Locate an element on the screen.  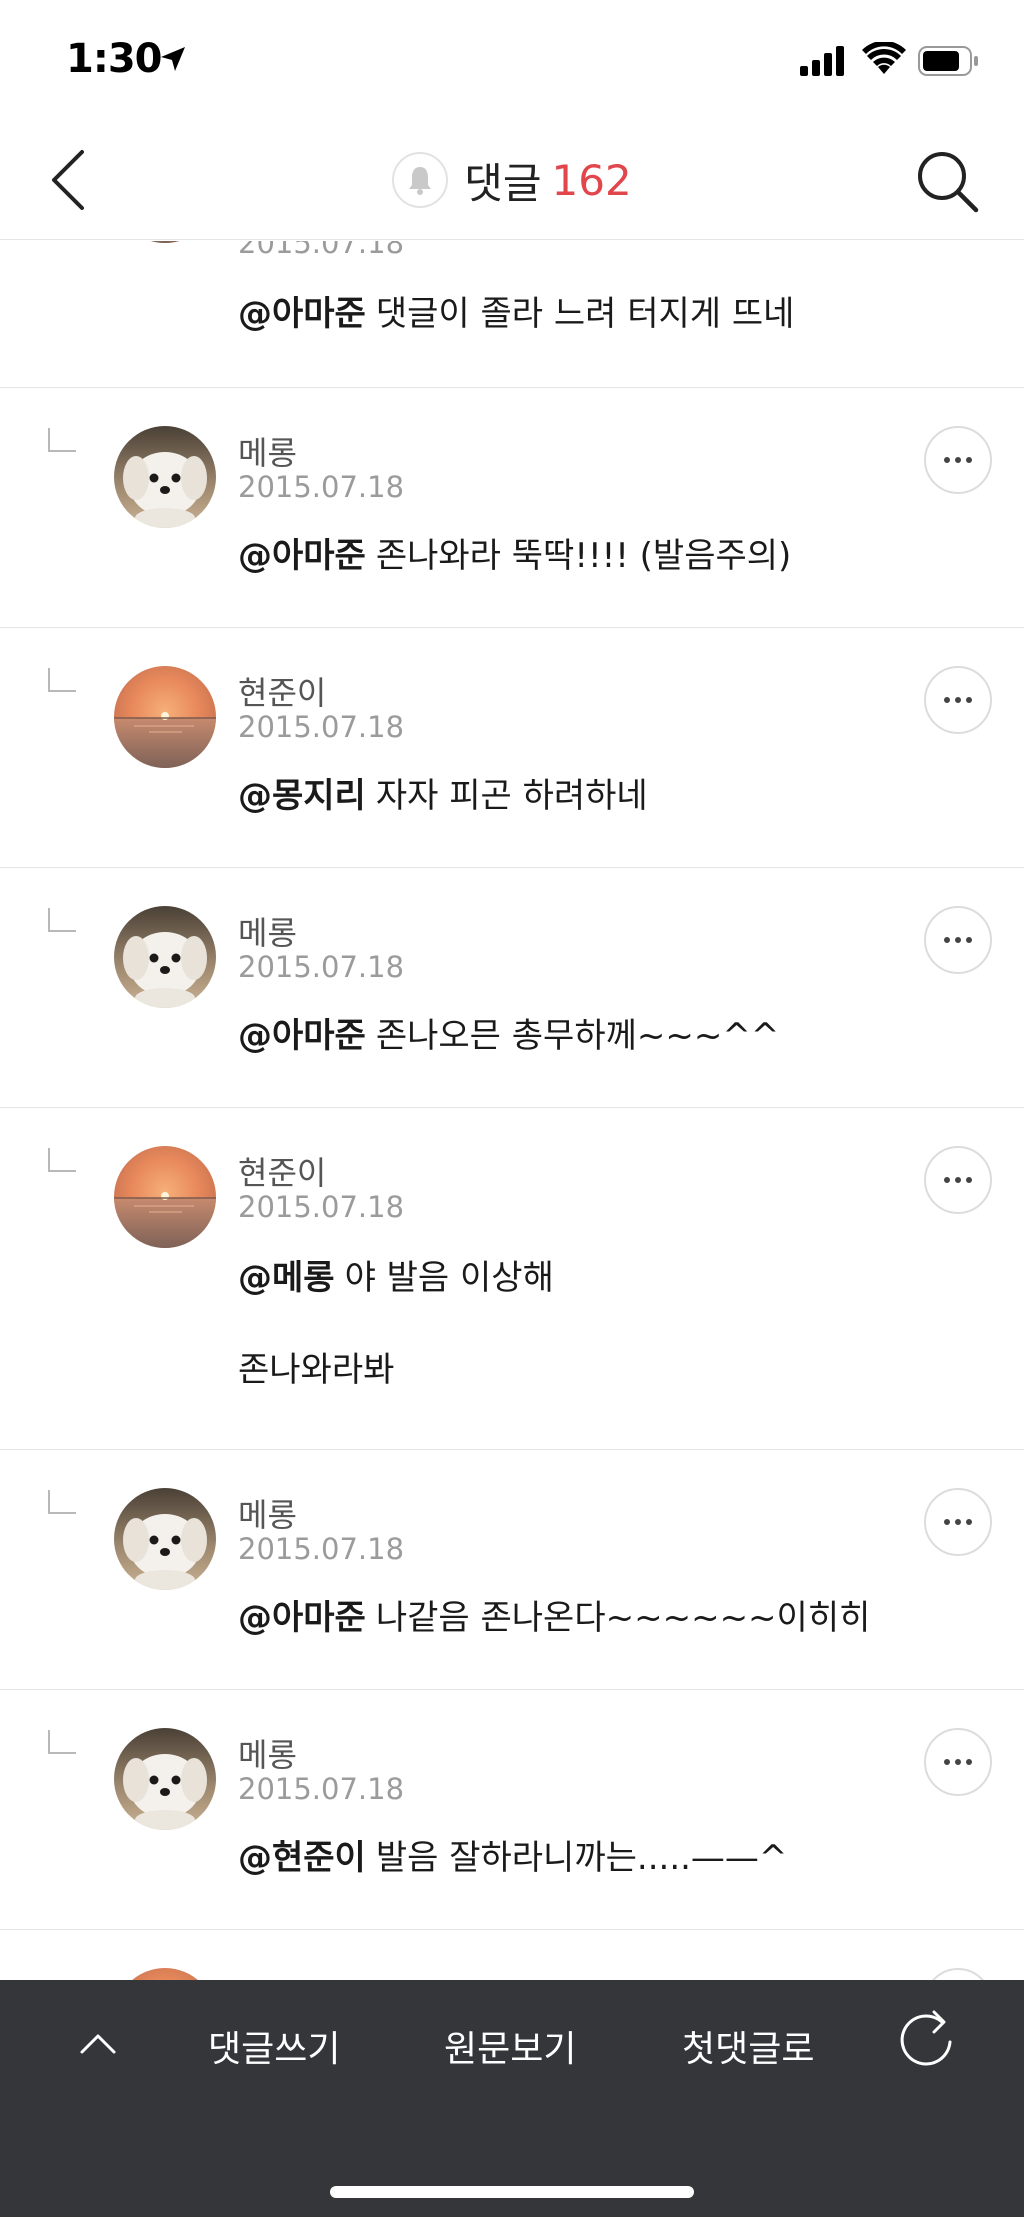
comment-item: 메롱 2015.07.18 @아마준 존나와라 뚝딱!!!! (발음주의) is located at coordinates (512, 508).